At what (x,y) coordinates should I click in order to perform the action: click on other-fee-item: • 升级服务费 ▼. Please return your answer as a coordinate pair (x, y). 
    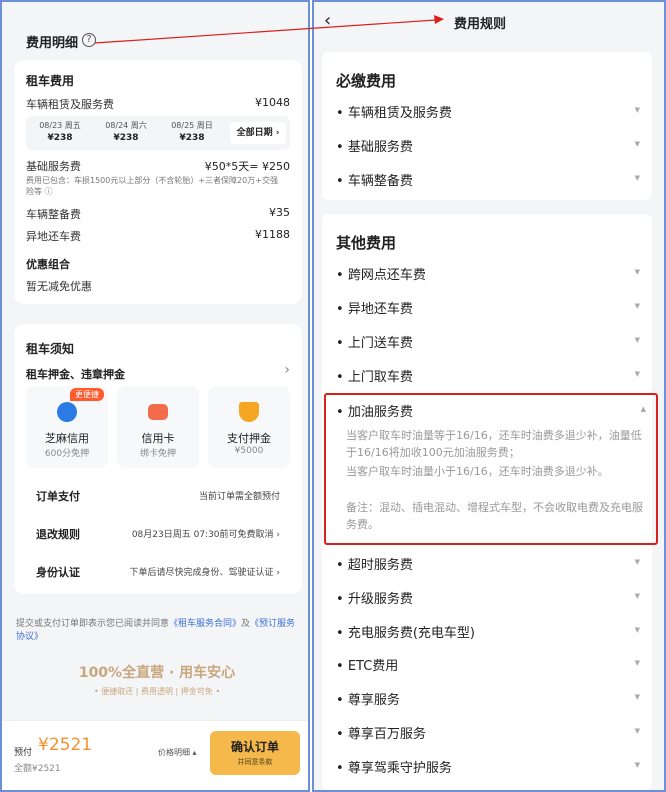
    Looking at the image, I should click on (488, 597).